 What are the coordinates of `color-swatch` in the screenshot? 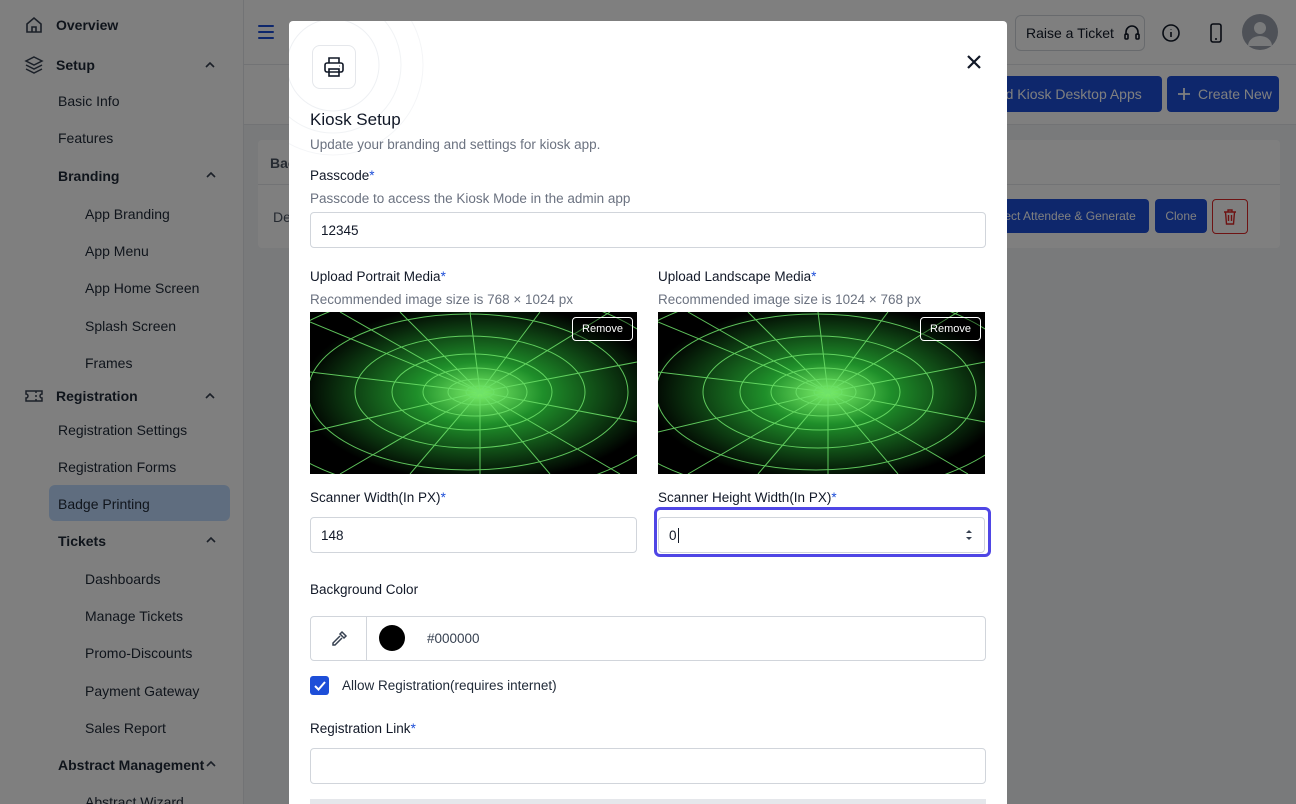 It's located at (392, 638).